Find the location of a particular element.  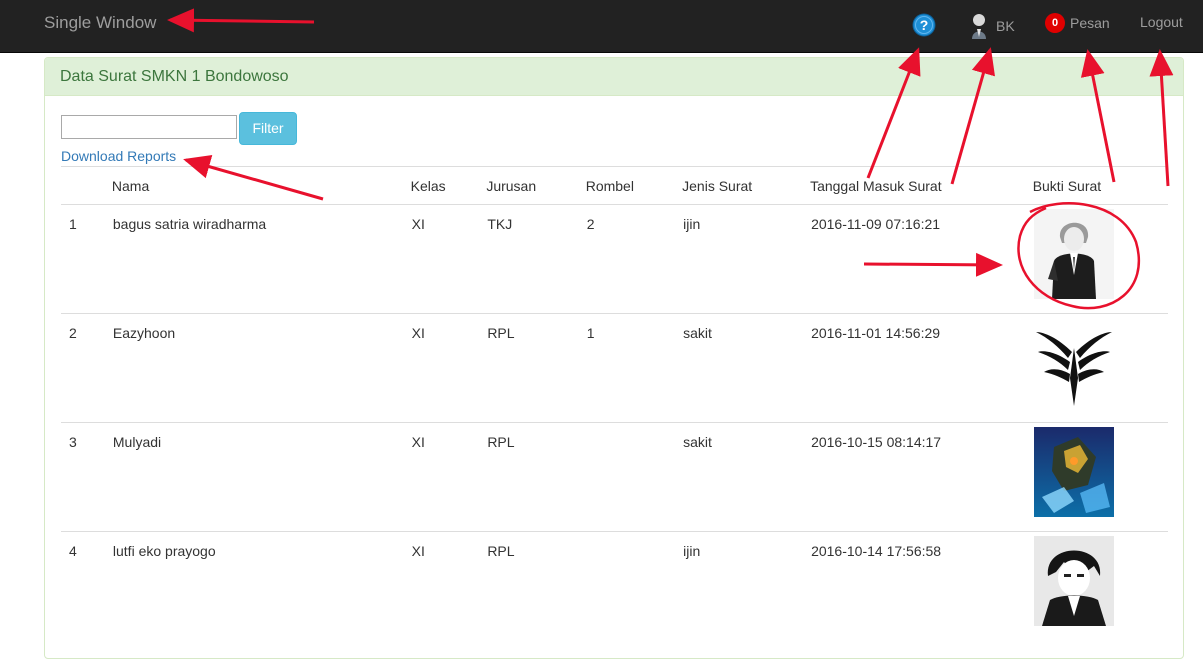

navbar: Single Window ? BK 0 Pesan Logout is located at coordinates (601, 26).